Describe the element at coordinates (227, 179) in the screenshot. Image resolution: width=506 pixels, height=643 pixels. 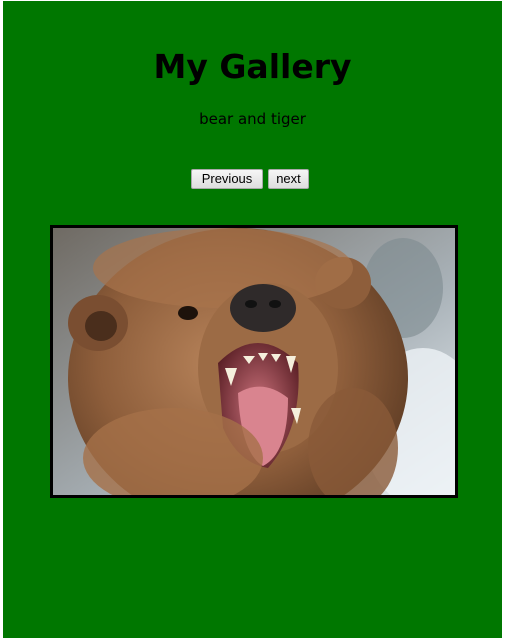
I see `previous-button: Previous` at that location.